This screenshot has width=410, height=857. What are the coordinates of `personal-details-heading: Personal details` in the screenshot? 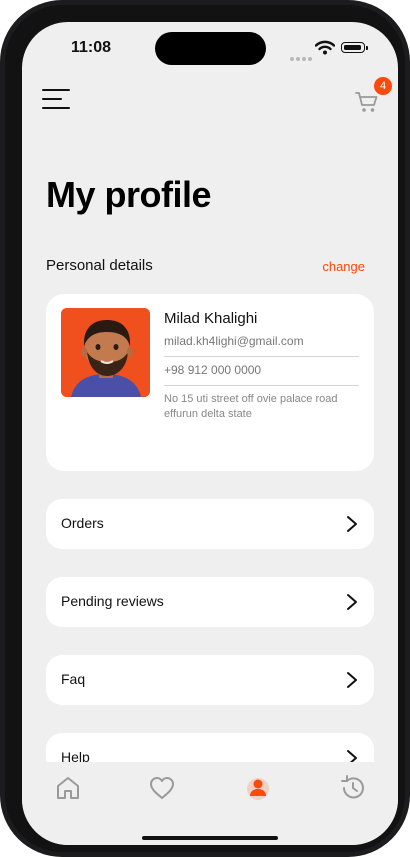 It's located at (99, 265).